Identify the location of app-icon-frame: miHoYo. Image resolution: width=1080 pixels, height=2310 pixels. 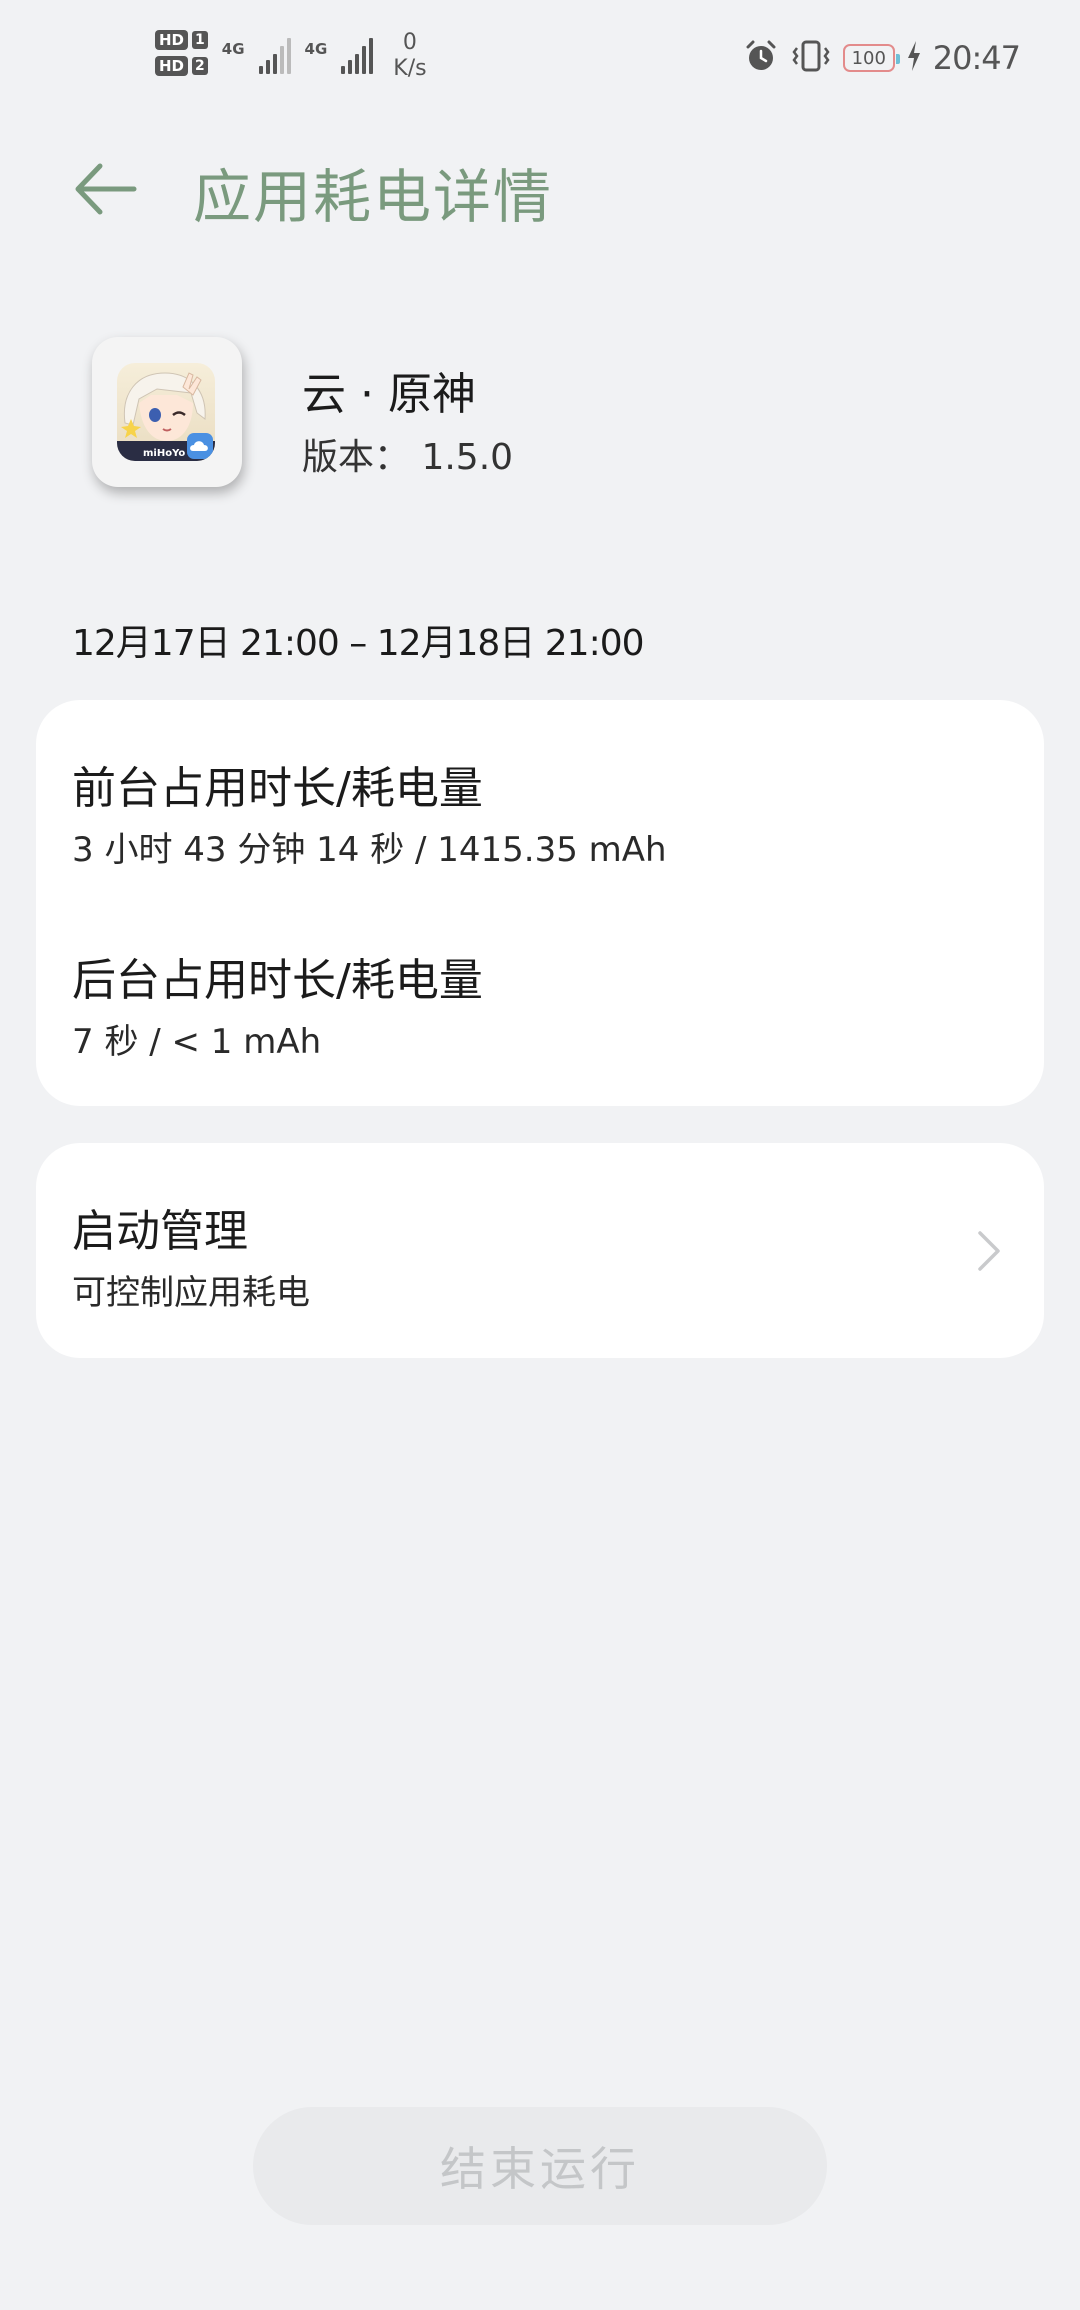
(167, 412).